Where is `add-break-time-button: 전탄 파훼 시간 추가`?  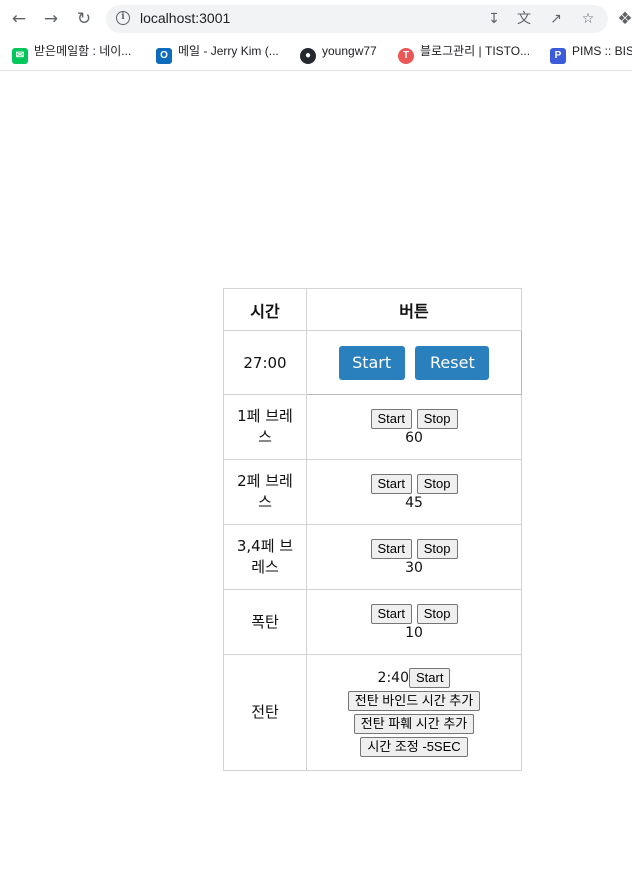 add-break-time-button: 전탄 파훼 시간 추가 is located at coordinates (414, 724).